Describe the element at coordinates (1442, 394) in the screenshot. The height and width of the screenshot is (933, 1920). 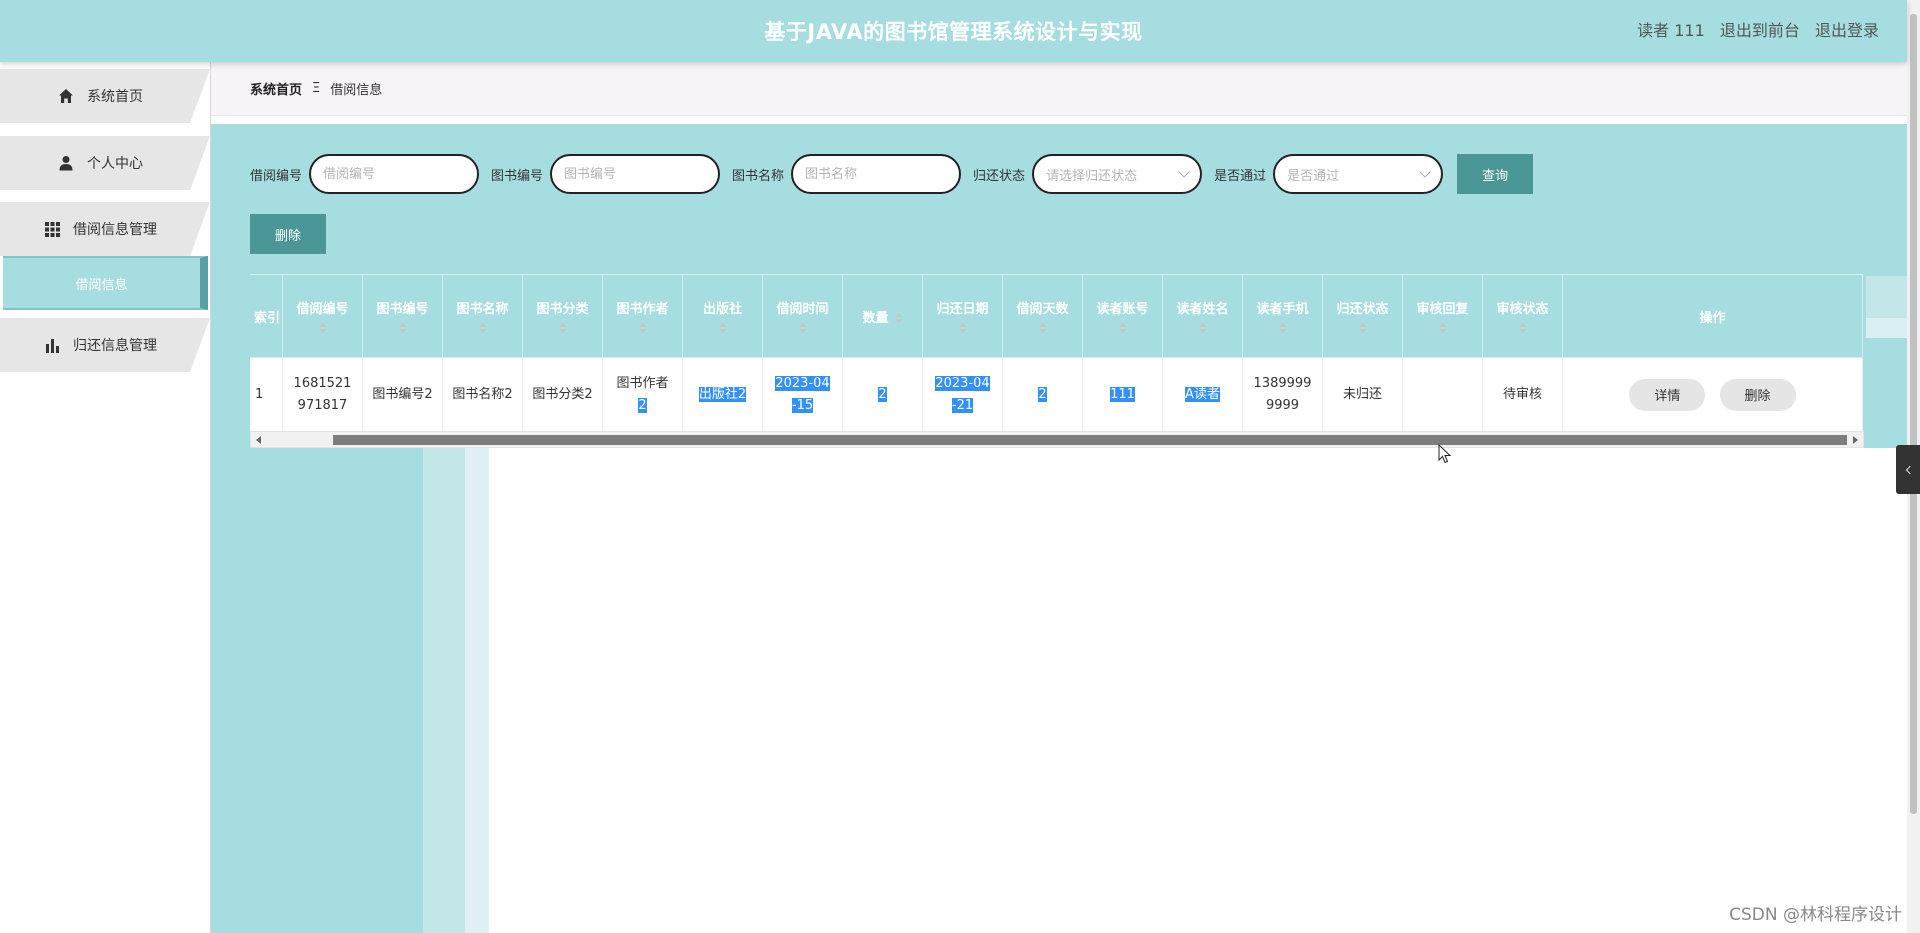
I see `cell-review-reply` at that location.